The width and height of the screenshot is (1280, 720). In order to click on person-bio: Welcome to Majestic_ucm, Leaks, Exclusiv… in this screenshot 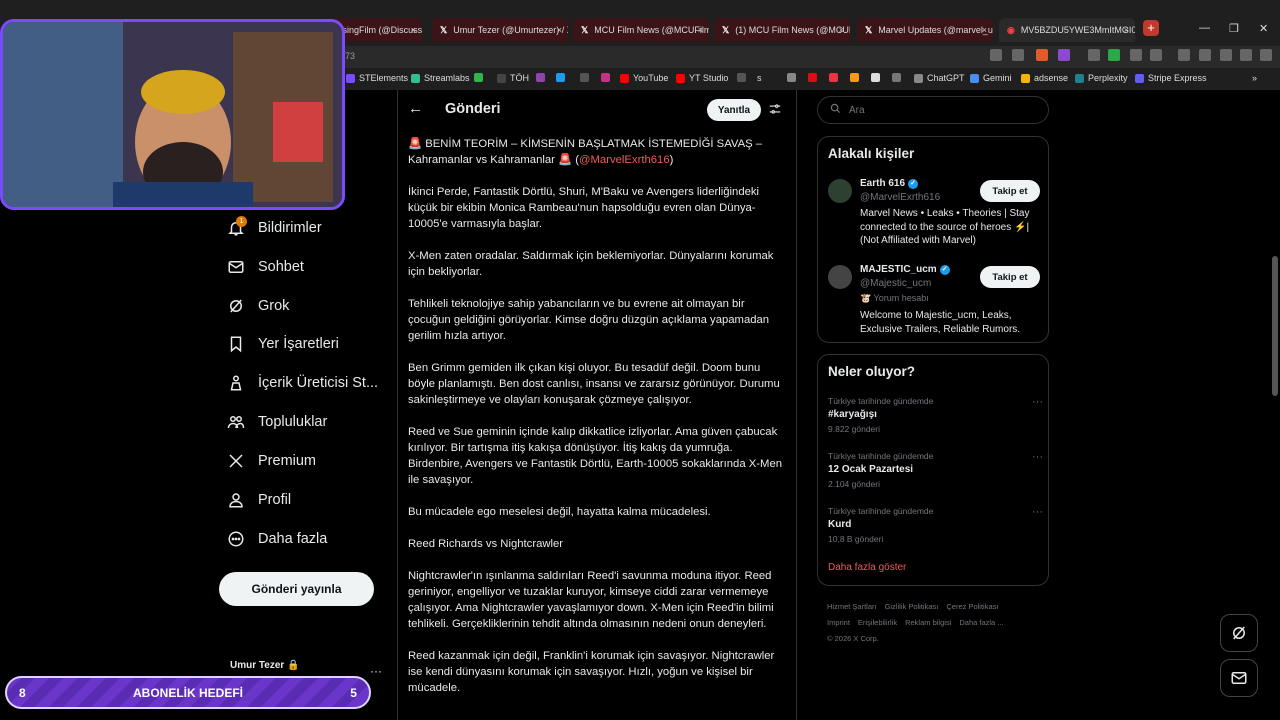, I will do `click(940, 322)`.